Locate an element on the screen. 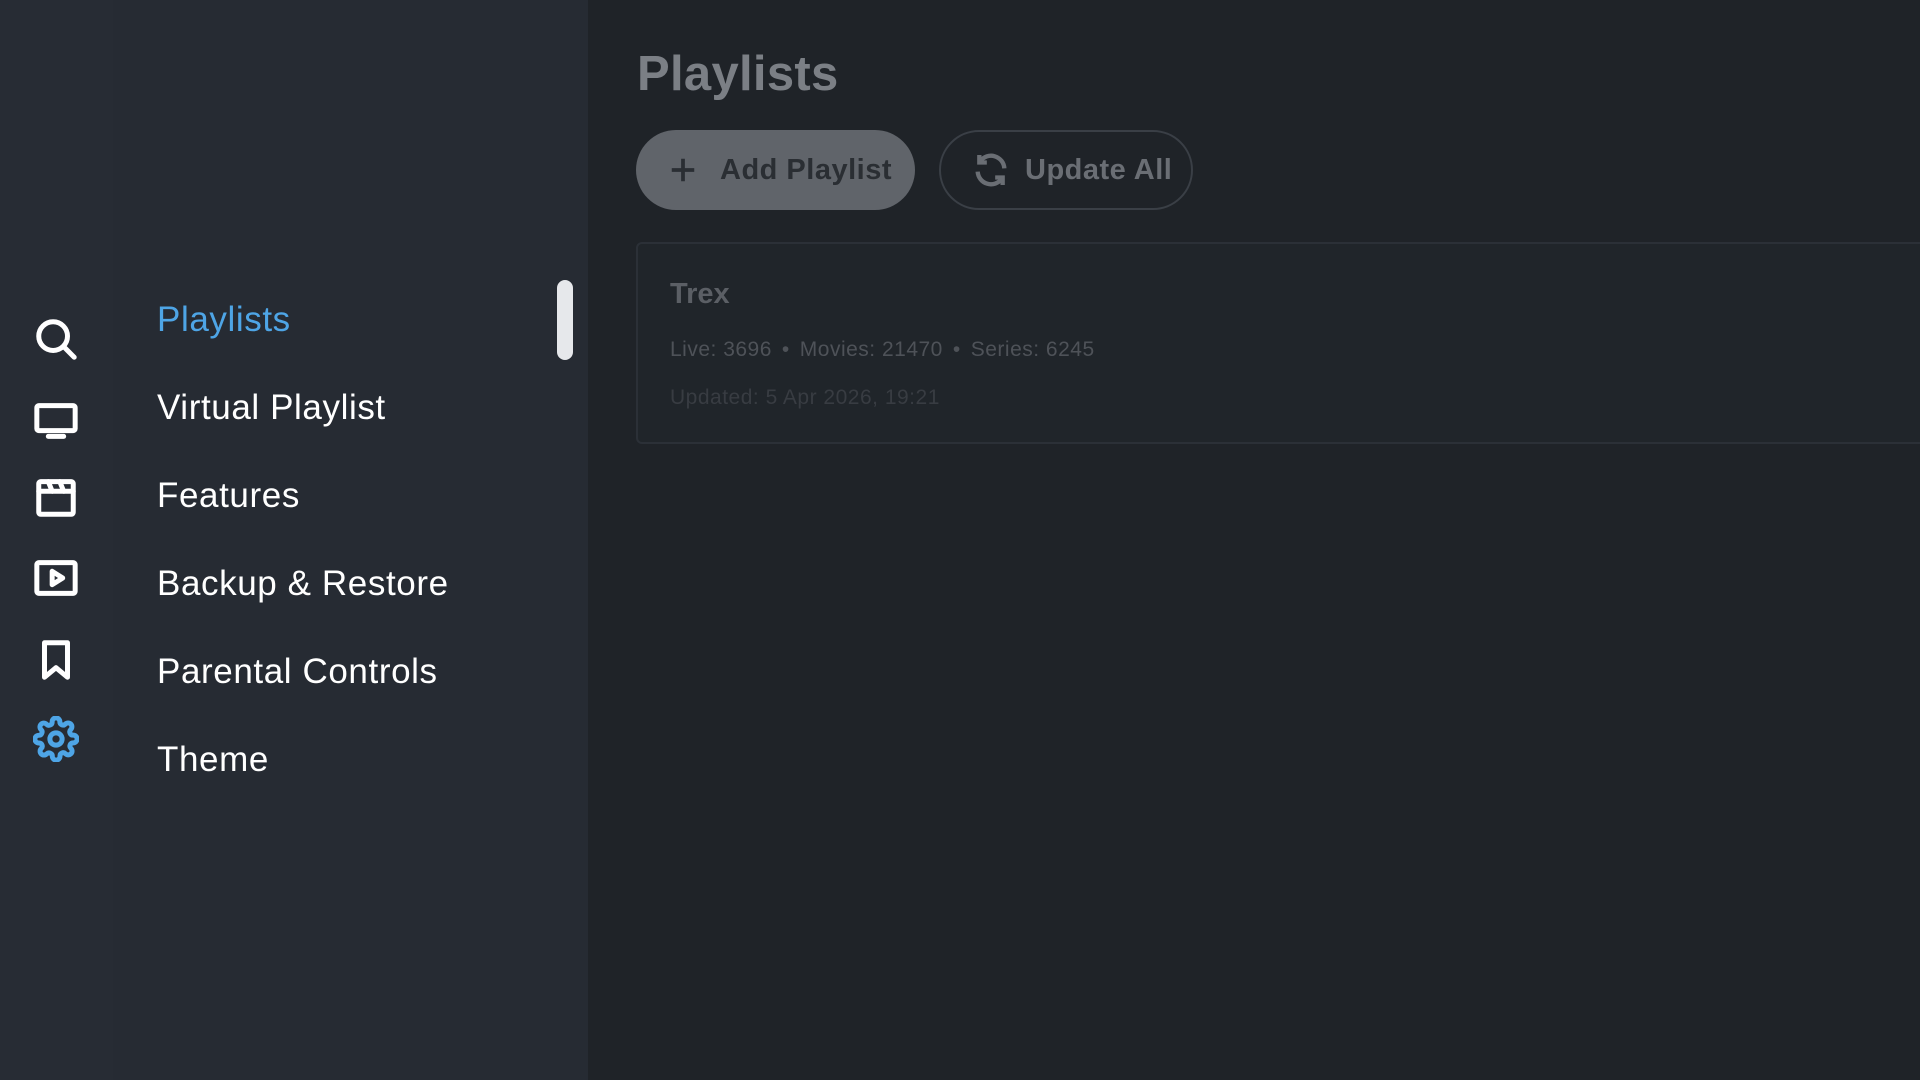 The width and height of the screenshot is (1920, 1080). menu-item-parental-controls: Parental Controls is located at coordinates (297, 672).